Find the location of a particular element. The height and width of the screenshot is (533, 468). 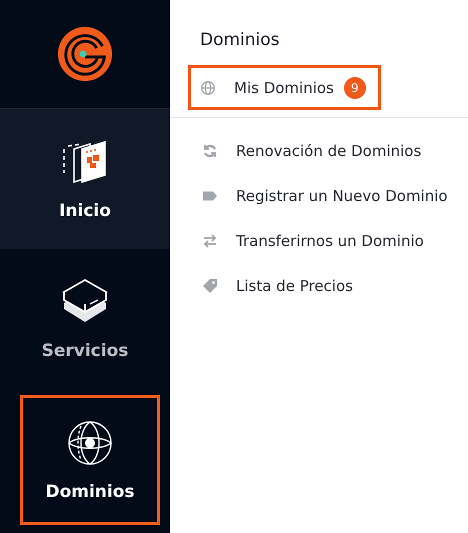

transfer-icon is located at coordinates (210, 240).